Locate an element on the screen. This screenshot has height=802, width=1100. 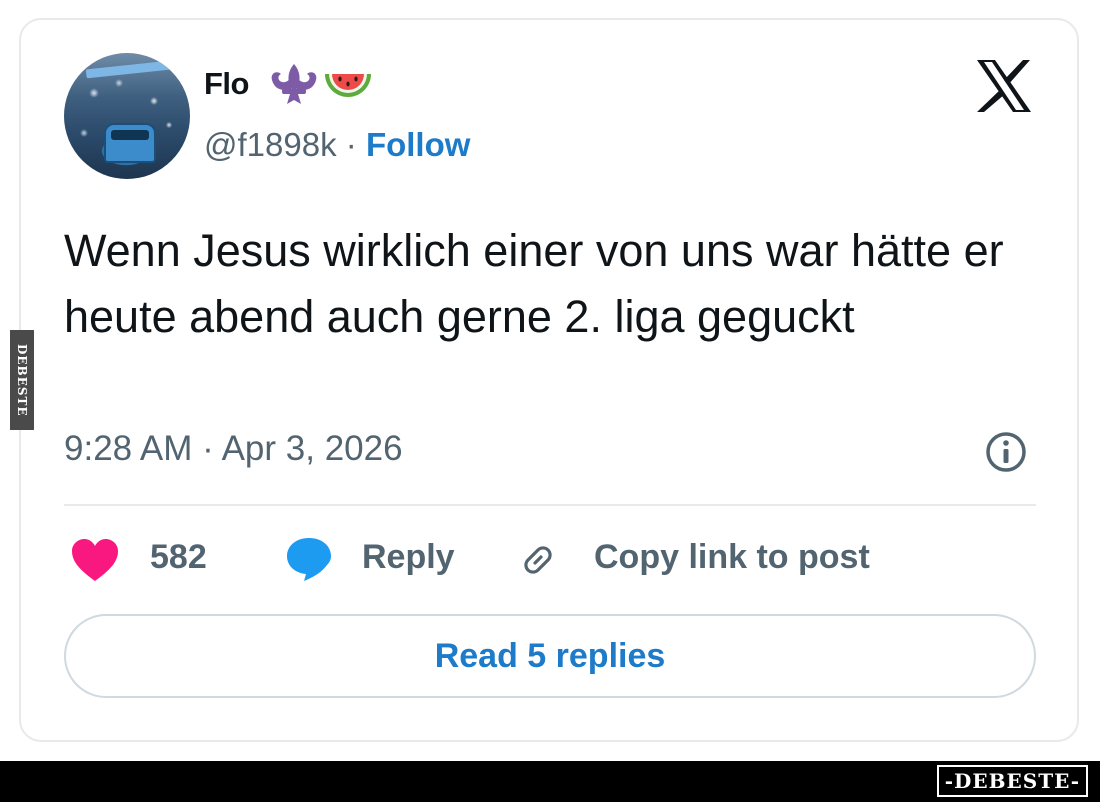
watermelon-icon is located at coordinates (348, 85).